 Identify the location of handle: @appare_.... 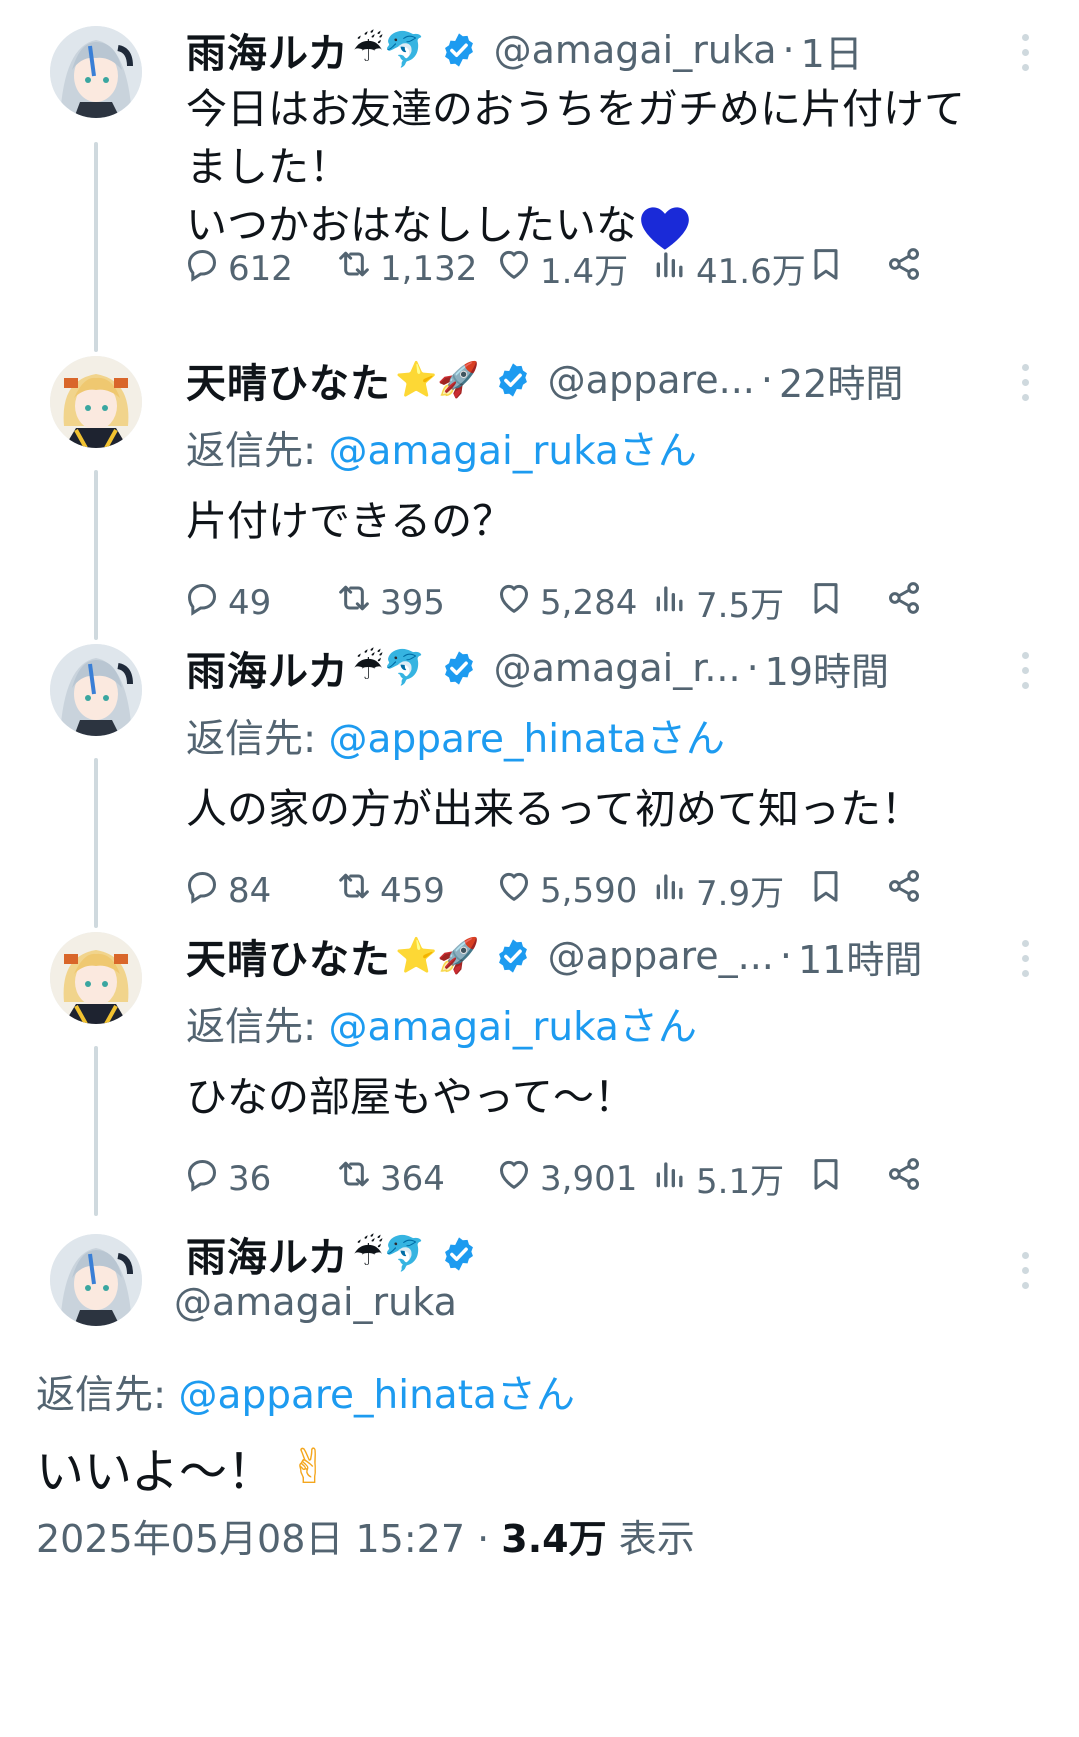
(661, 956).